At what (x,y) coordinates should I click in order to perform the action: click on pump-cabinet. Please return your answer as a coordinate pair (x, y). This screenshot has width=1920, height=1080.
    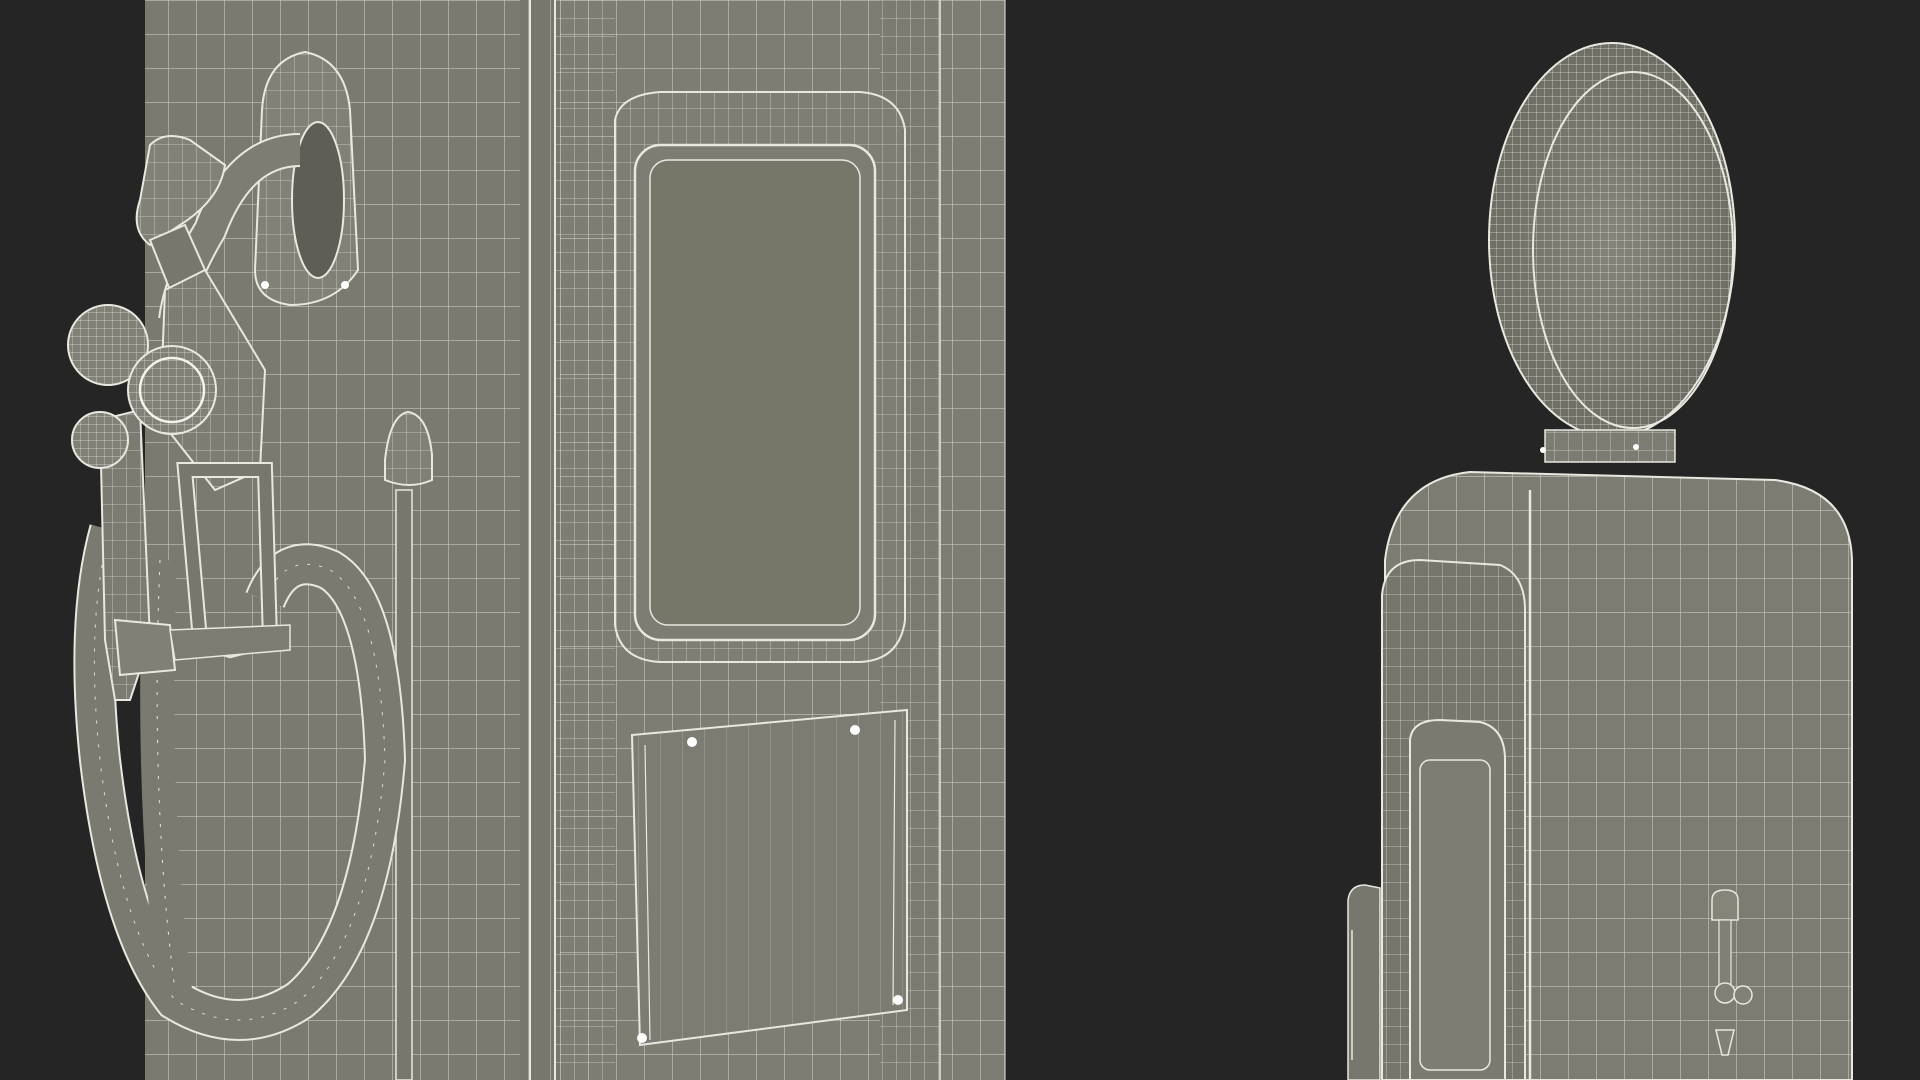
    Looking at the image, I should click on (1600, 775).